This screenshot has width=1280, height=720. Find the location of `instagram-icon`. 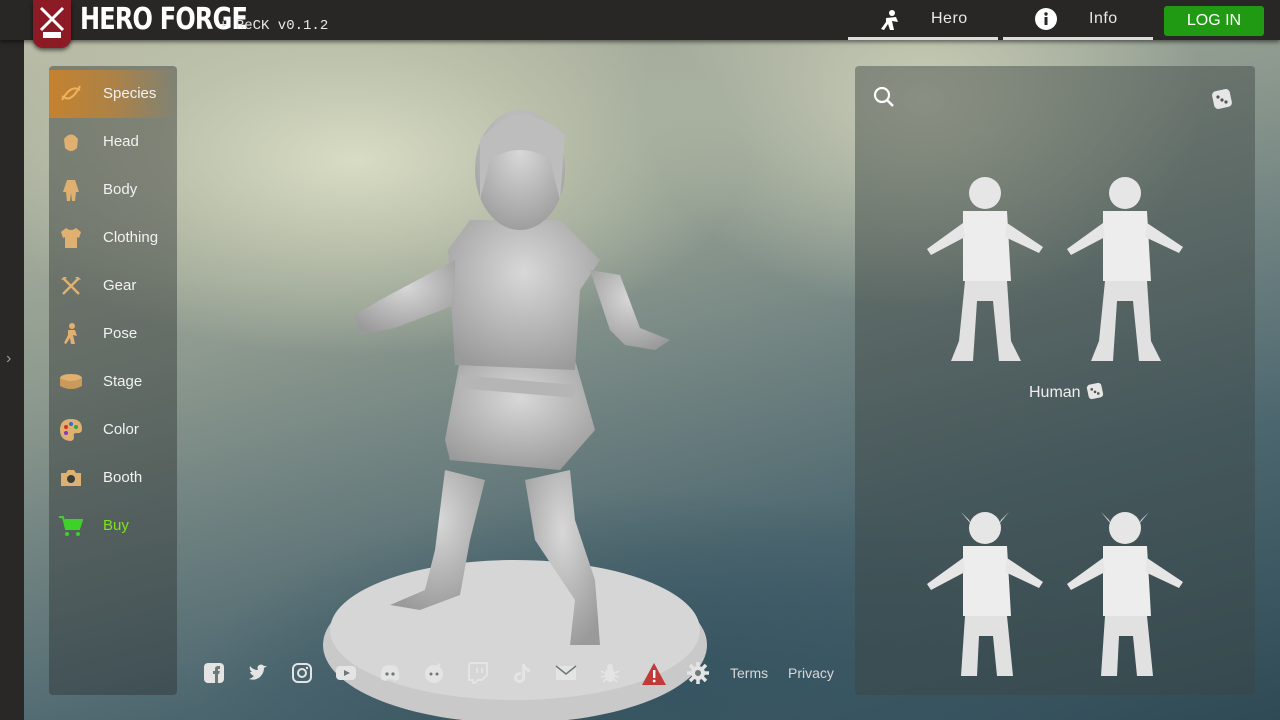

instagram-icon is located at coordinates (302, 673).